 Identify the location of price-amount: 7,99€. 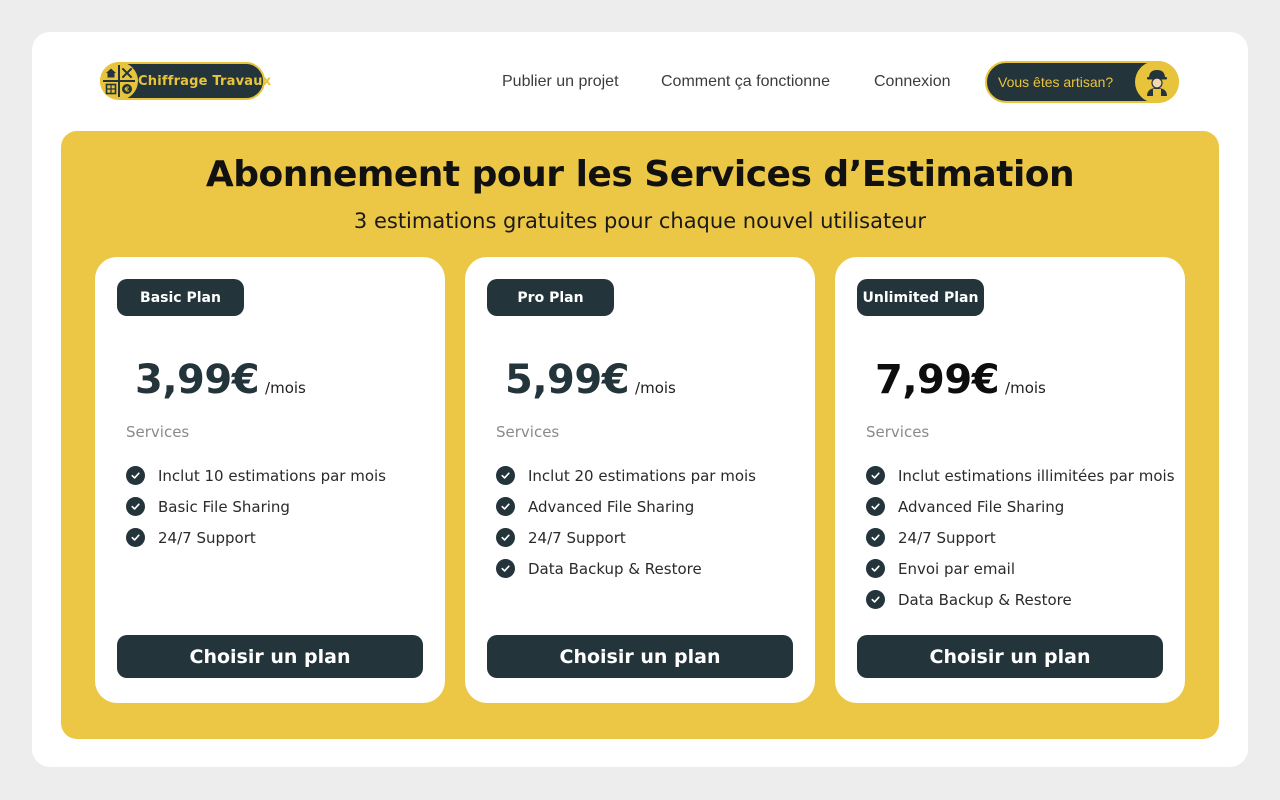
(937, 380).